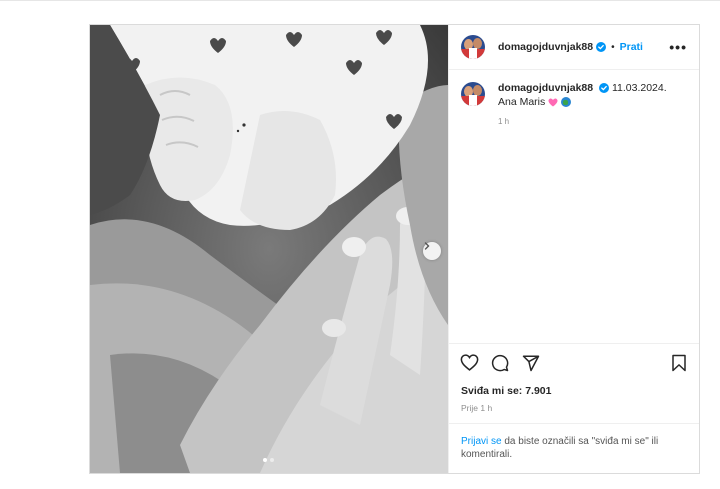 The width and height of the screenshot is (720, 489). What do you see at coordinates (272, 460) in the screenshot?
I see `carousel-dot` at bounding box center [272, 460].